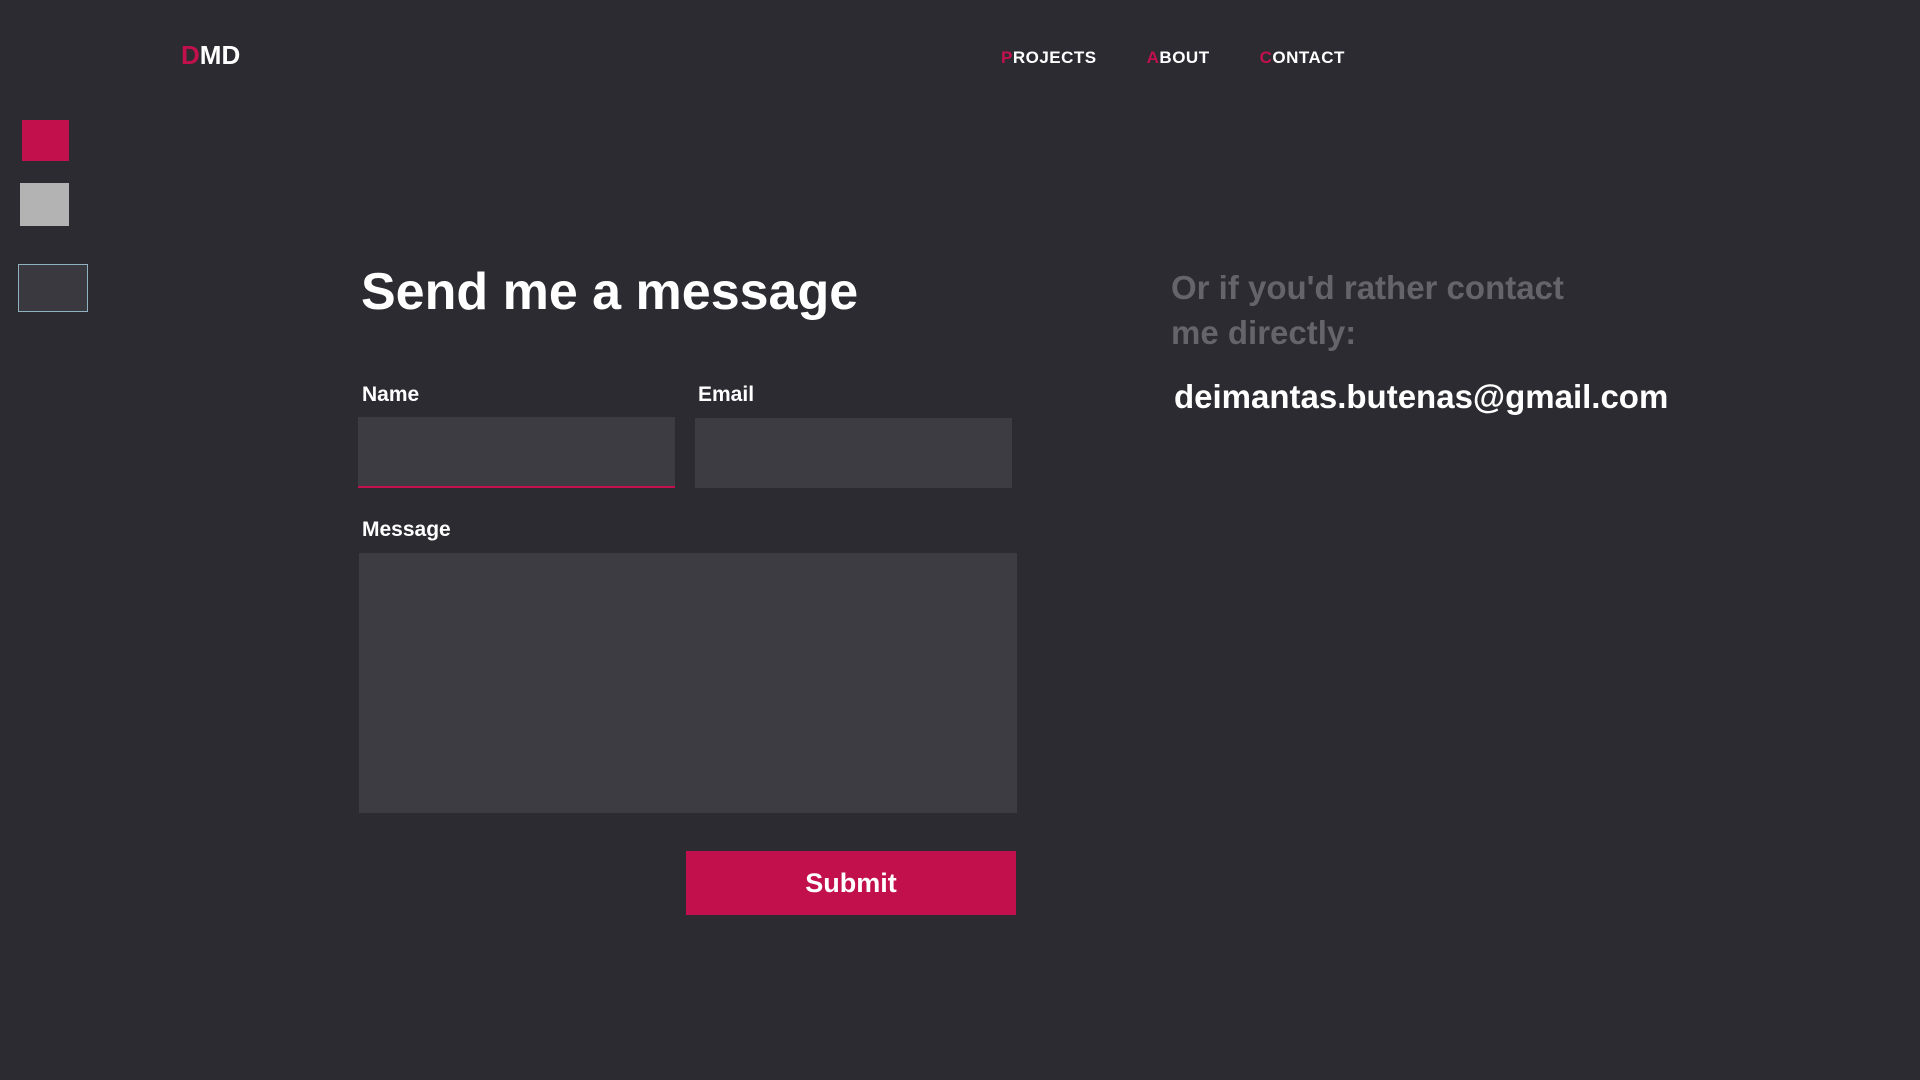 The width and height of the screenshot is (1920, 1080). I want to click on logo-accent-letter: D, so click(190, 55).